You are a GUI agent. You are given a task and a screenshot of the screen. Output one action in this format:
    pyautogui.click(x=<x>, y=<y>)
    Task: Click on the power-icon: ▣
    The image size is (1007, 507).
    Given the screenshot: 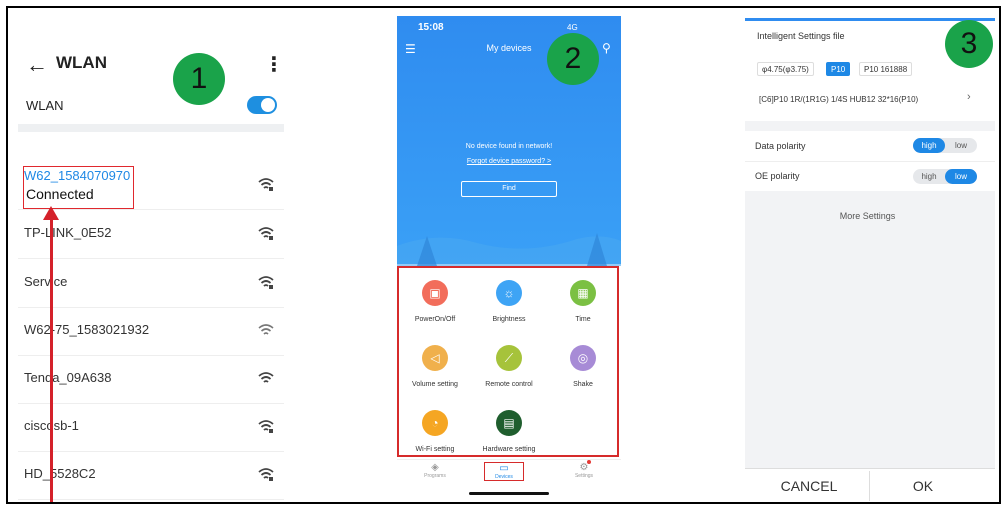 What is the action you would take?
    pyautogui.click(x=435, y=293)
    